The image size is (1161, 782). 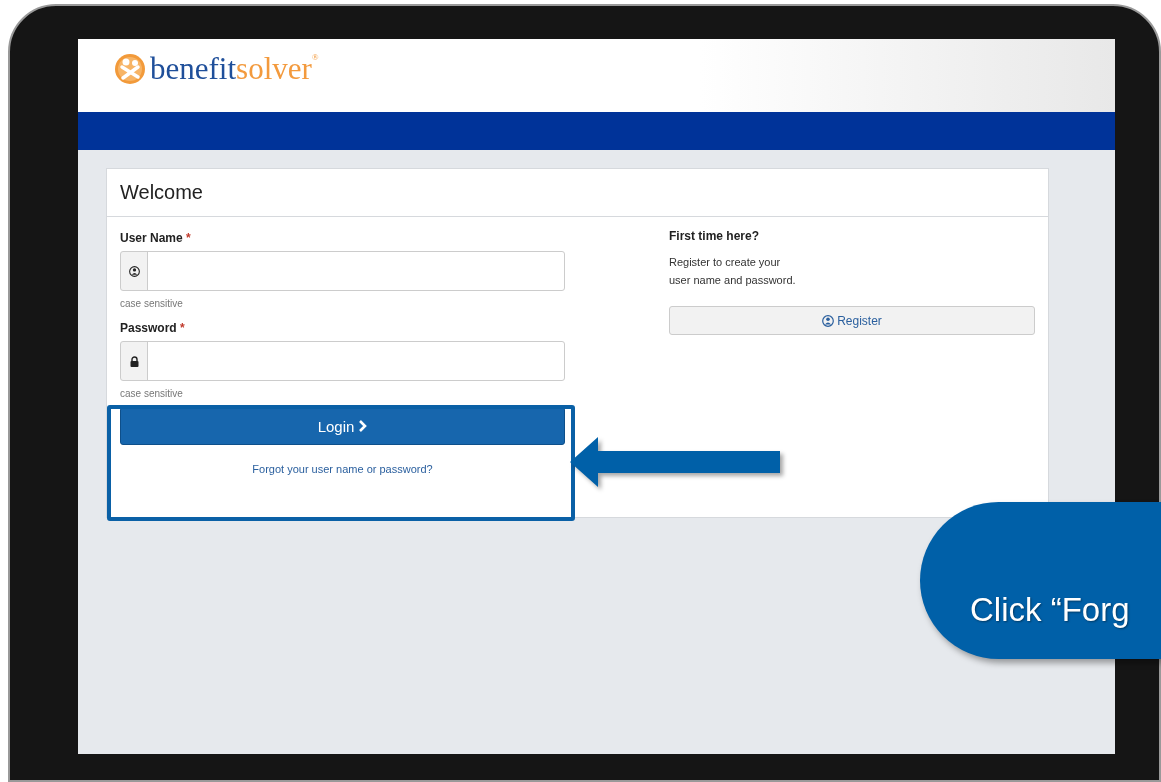 I want to click on chevron-icon, so click(x=363, y=426).